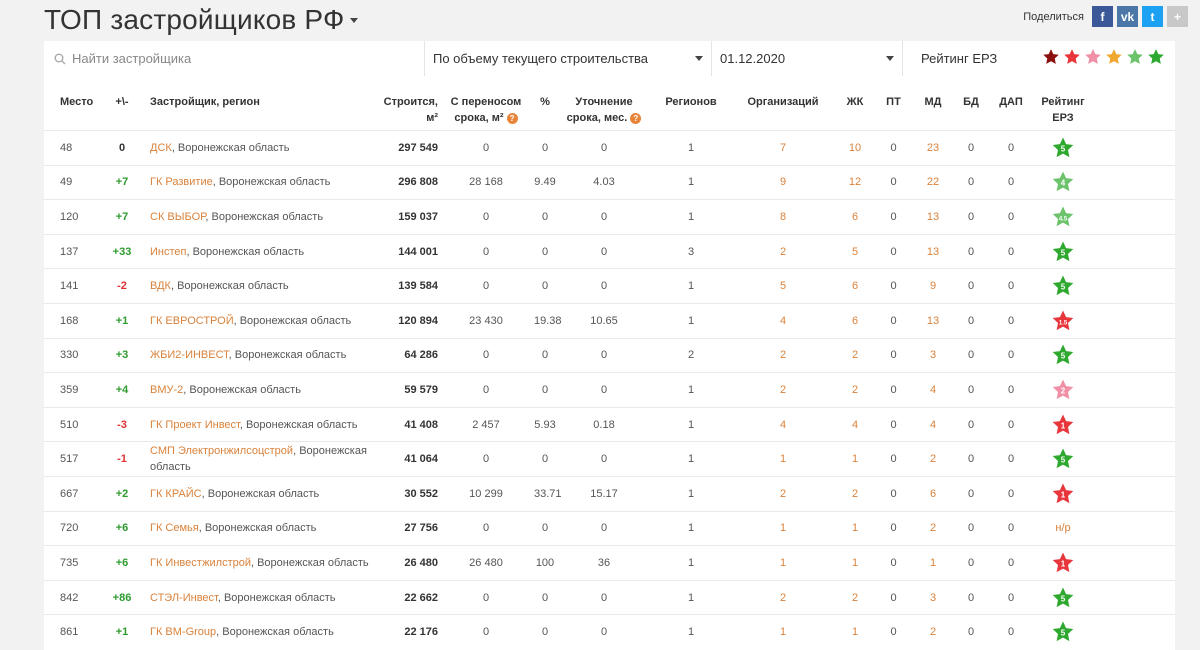 The height and width of the screenshot is (650, 1200). Describe the element at coordinates (1093, 58) in the screenshot. I see `rating-filter-star-3-icon` at that location.